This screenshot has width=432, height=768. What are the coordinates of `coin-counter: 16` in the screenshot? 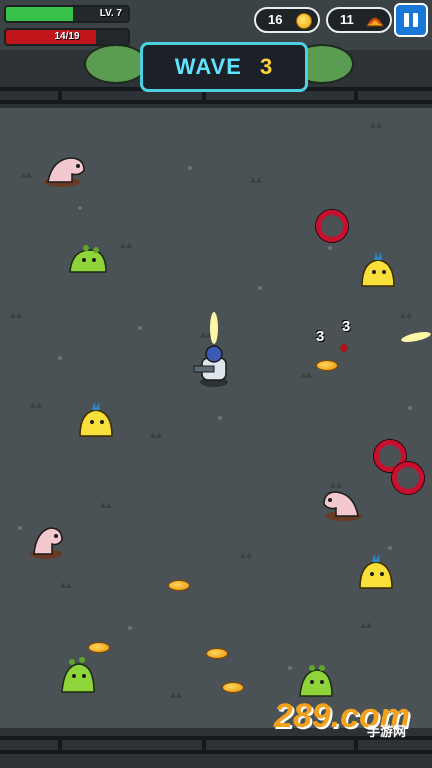 It's located at (287, 20).